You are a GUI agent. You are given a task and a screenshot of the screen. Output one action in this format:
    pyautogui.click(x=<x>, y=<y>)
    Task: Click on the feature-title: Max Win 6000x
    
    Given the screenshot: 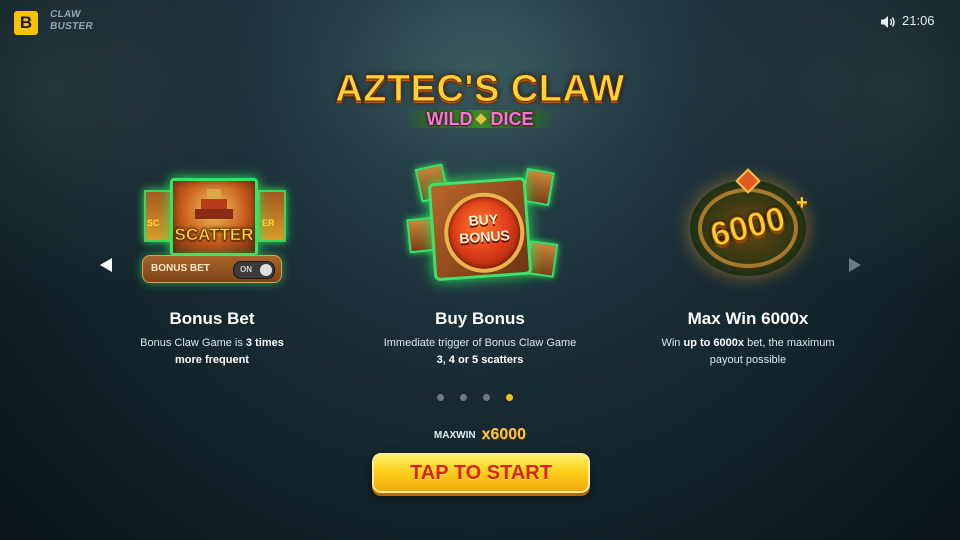 What is the action you would take?
    pyautogui.click(x=748, y=318)
    